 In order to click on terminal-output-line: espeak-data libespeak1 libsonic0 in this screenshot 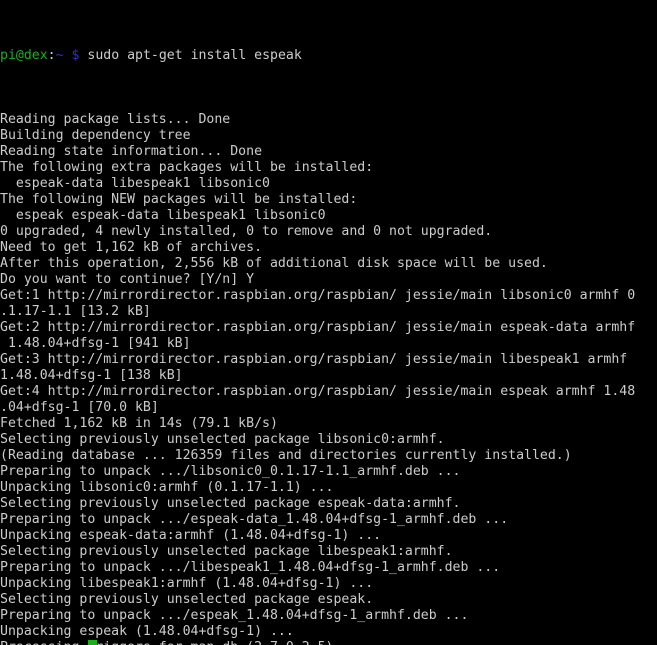, I will do `click(135, 183)`.